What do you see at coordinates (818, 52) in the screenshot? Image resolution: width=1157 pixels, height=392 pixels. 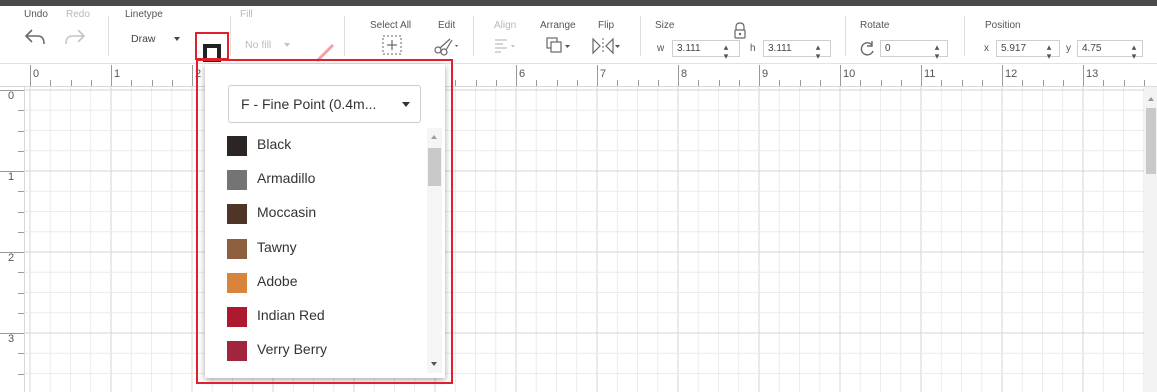 I see `size-h-stepper: ▴ ▾` at bounding box center [818, 52].